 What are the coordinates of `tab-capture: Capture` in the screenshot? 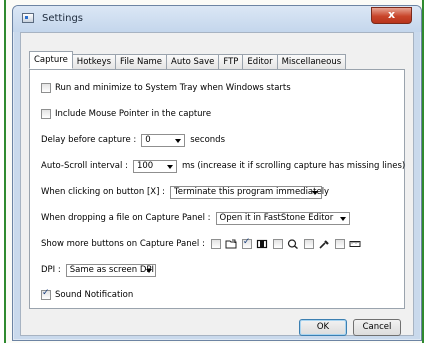 It's located at (51, 60).